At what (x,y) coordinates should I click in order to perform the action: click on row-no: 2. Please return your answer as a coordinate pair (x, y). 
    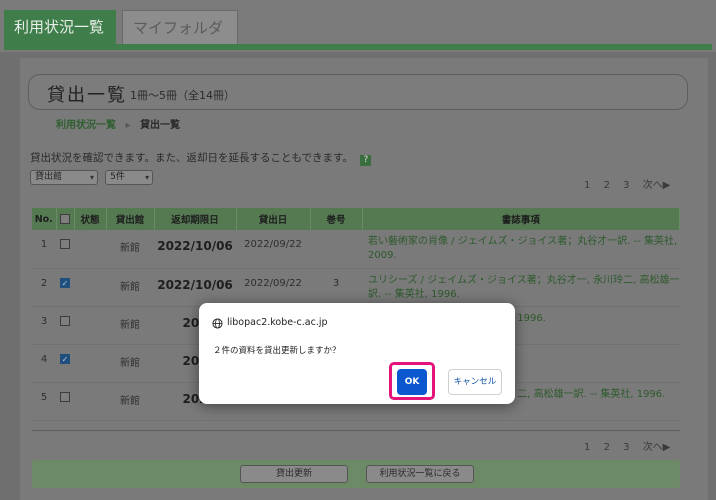
    Looking at the image, I should click on (44, 287).